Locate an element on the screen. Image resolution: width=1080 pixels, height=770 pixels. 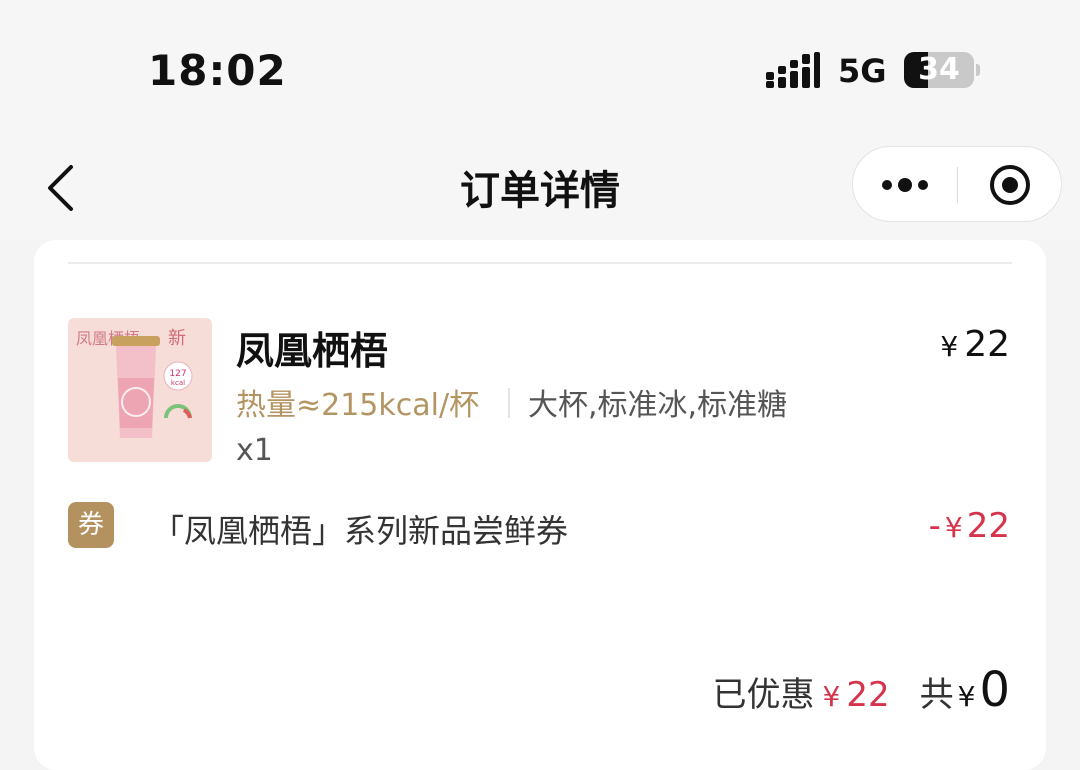
battery-tip is located at coordinates (978, 70).